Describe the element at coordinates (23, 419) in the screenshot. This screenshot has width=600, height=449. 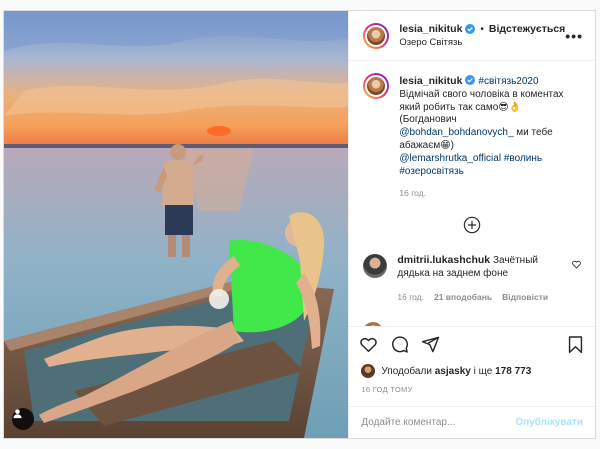
I see `tagged-users-button` at that location.